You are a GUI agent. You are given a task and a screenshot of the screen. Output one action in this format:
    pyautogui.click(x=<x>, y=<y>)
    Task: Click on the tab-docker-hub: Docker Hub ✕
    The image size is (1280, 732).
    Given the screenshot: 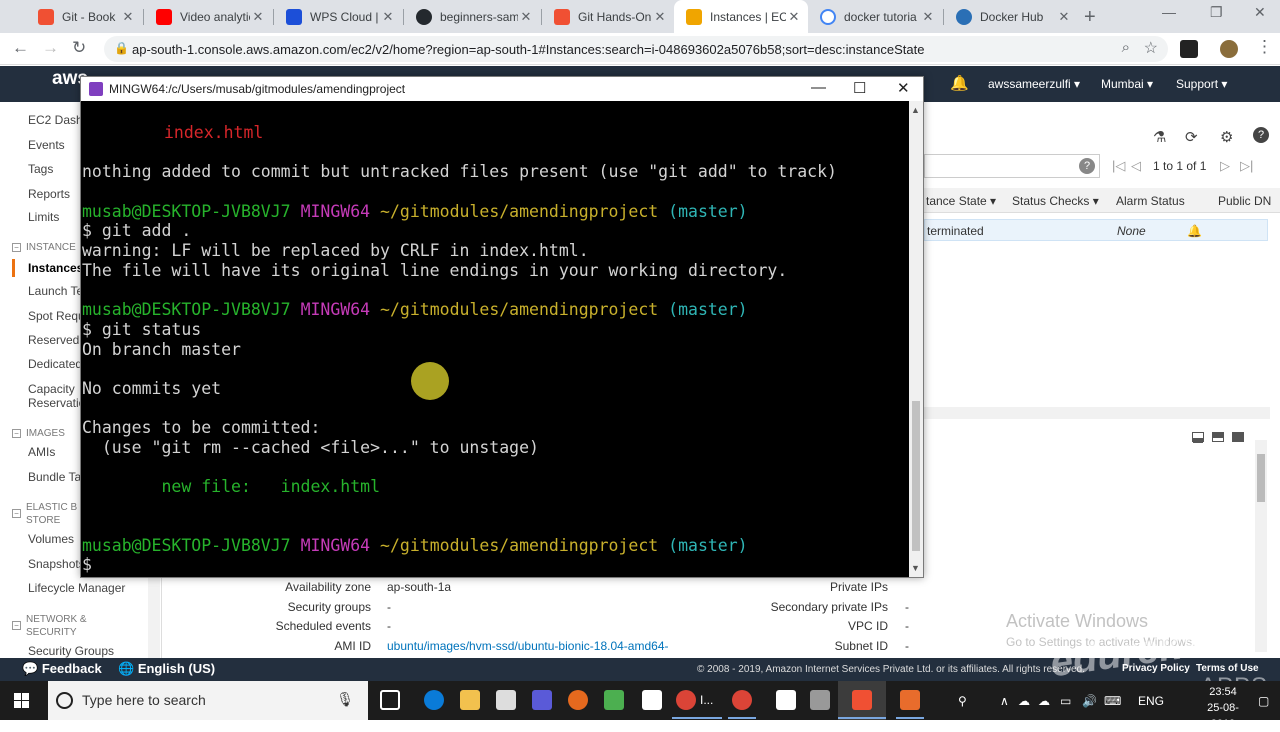 What is the action you would take?
    pyautogui.click(x=1011, y=16)
    